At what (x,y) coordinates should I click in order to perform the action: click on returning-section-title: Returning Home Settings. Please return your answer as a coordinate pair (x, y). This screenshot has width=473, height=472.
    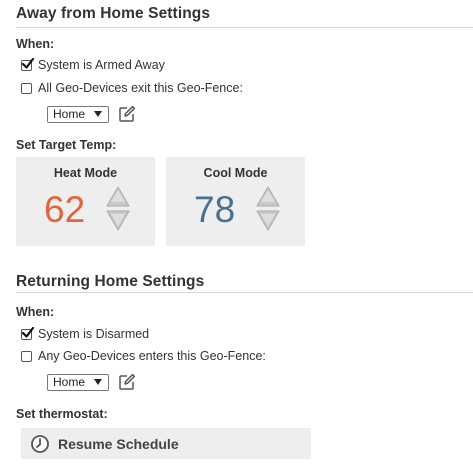
    Looking at the image, I should click on (110, 281).